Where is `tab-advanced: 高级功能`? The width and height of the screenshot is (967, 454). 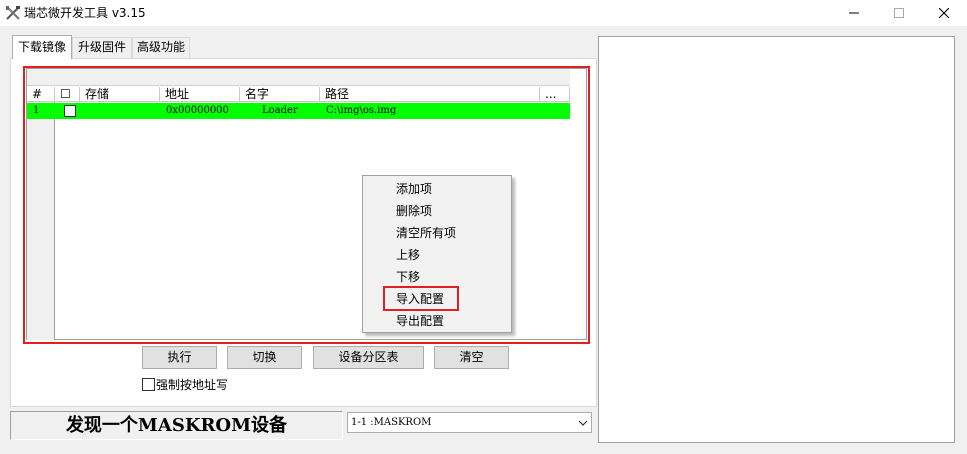
tab-advanced: 高级功能 is located at coordinates (161, 47).